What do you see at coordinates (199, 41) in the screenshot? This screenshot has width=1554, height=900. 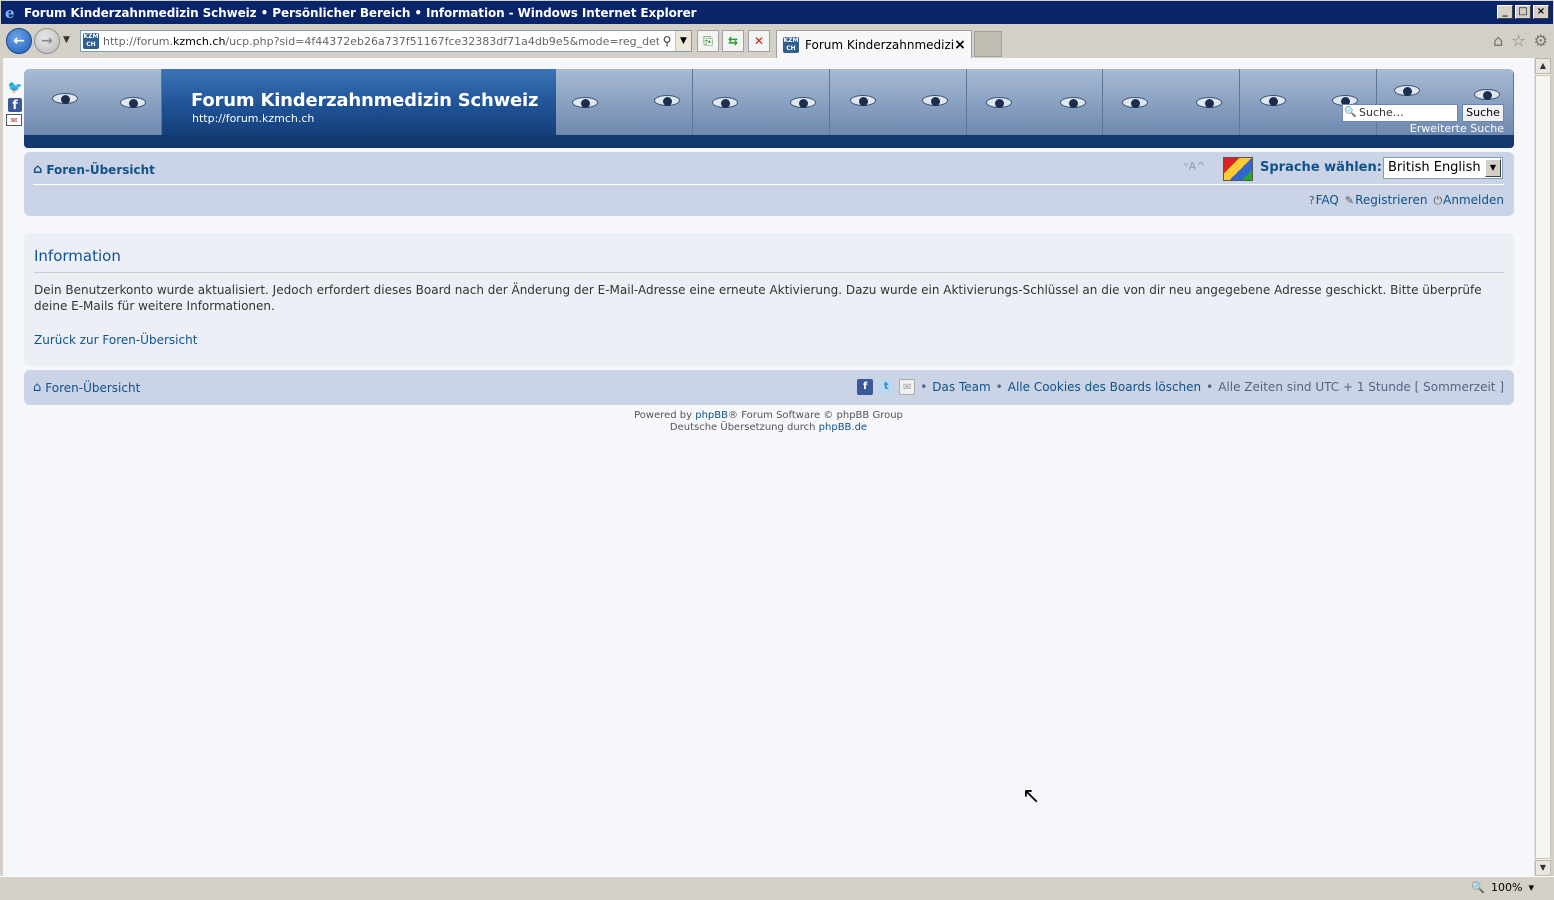 I see `url-domain: kzmch.ch` at bounding box center [199, 41].